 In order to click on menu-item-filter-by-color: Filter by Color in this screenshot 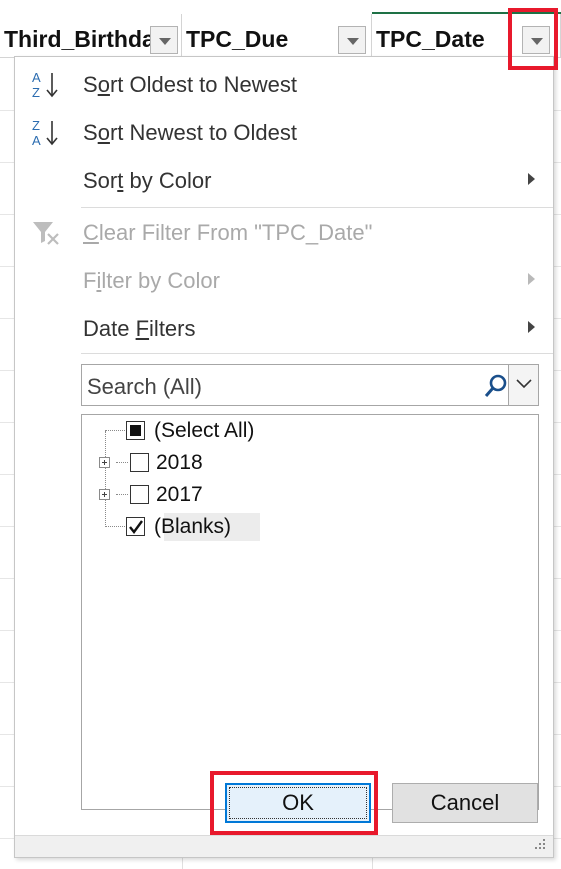, I will do `click(284, 280)`.